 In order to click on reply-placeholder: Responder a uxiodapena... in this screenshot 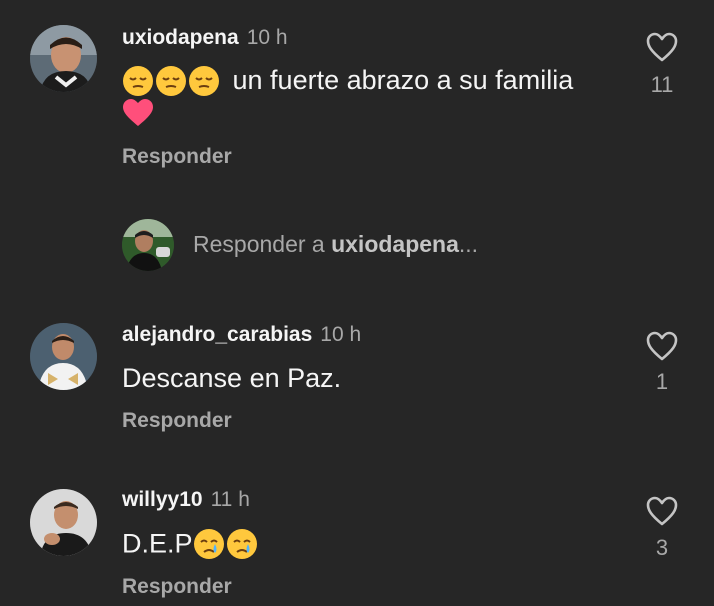, I will do `click(335, 244)`.